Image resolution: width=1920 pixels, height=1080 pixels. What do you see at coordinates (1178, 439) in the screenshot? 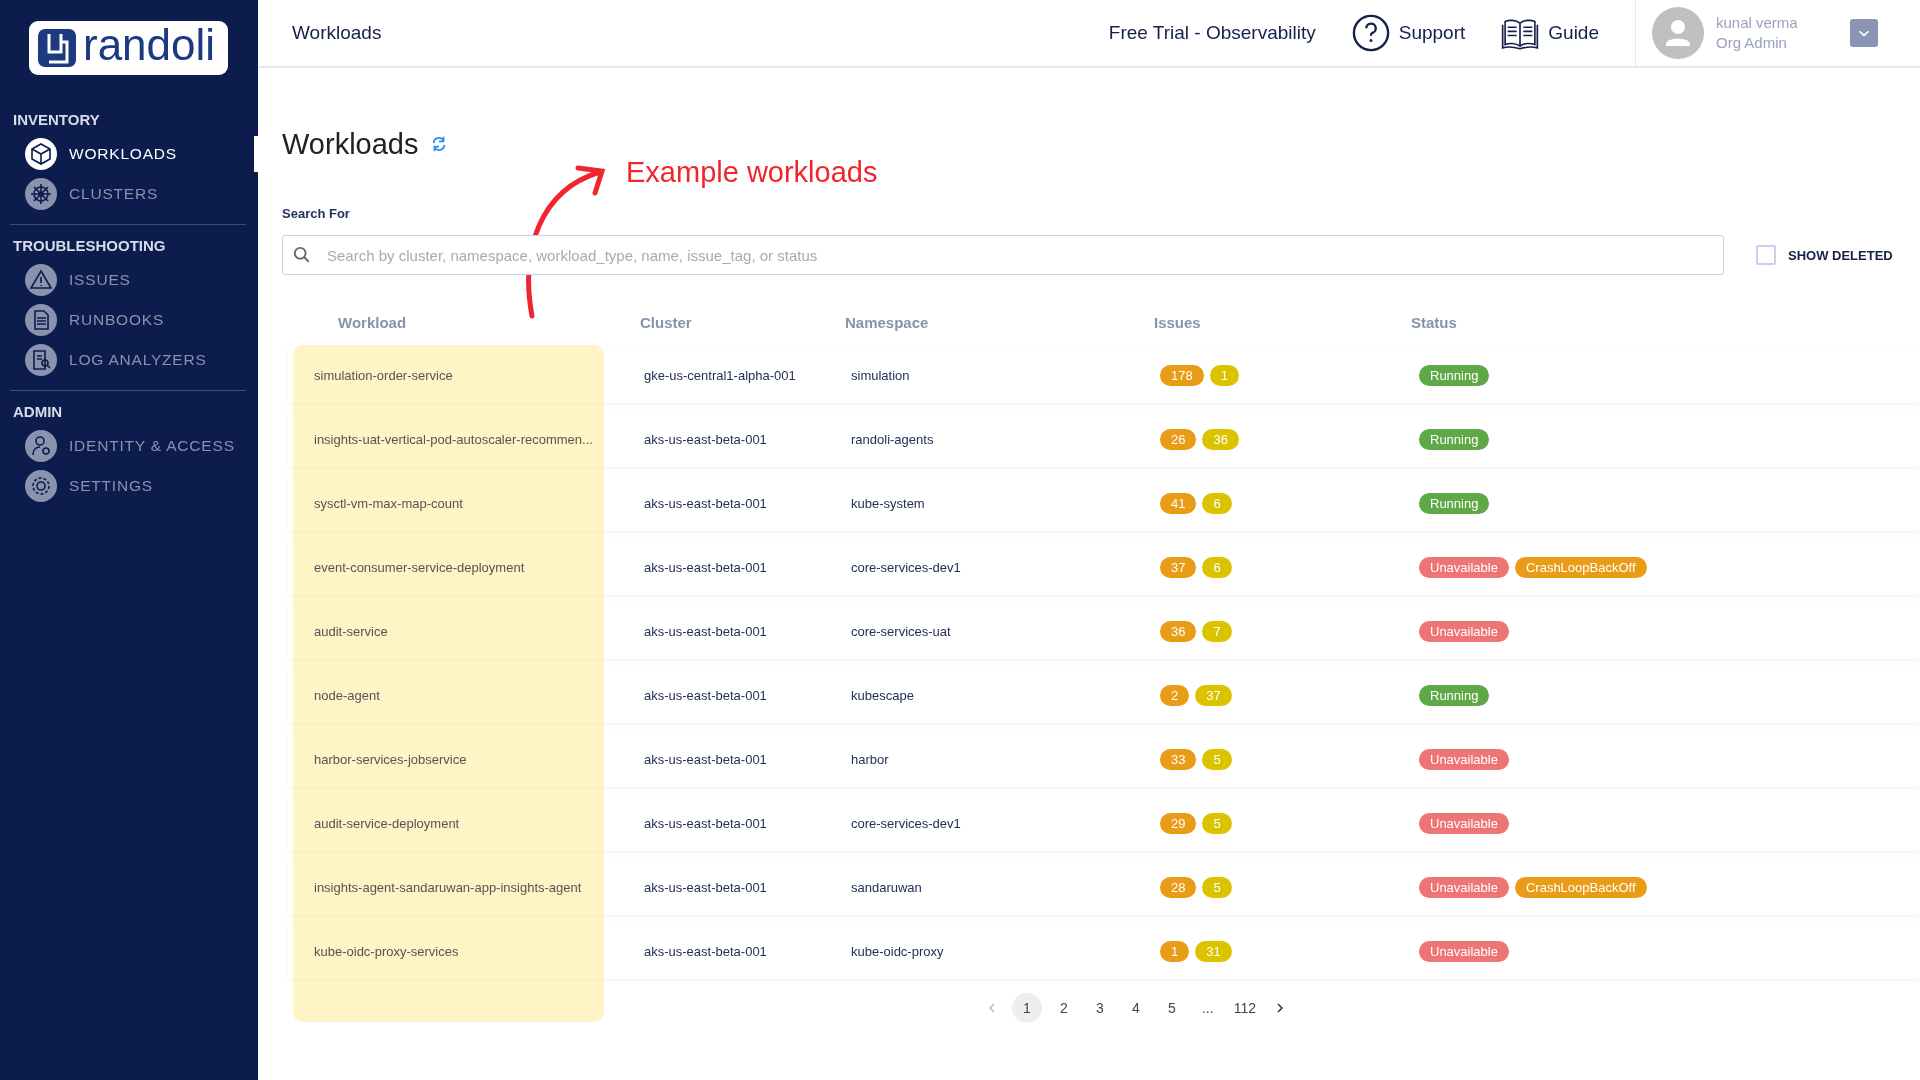
I see `issue-count-badge: 26` at bounding box center [1178, 439].